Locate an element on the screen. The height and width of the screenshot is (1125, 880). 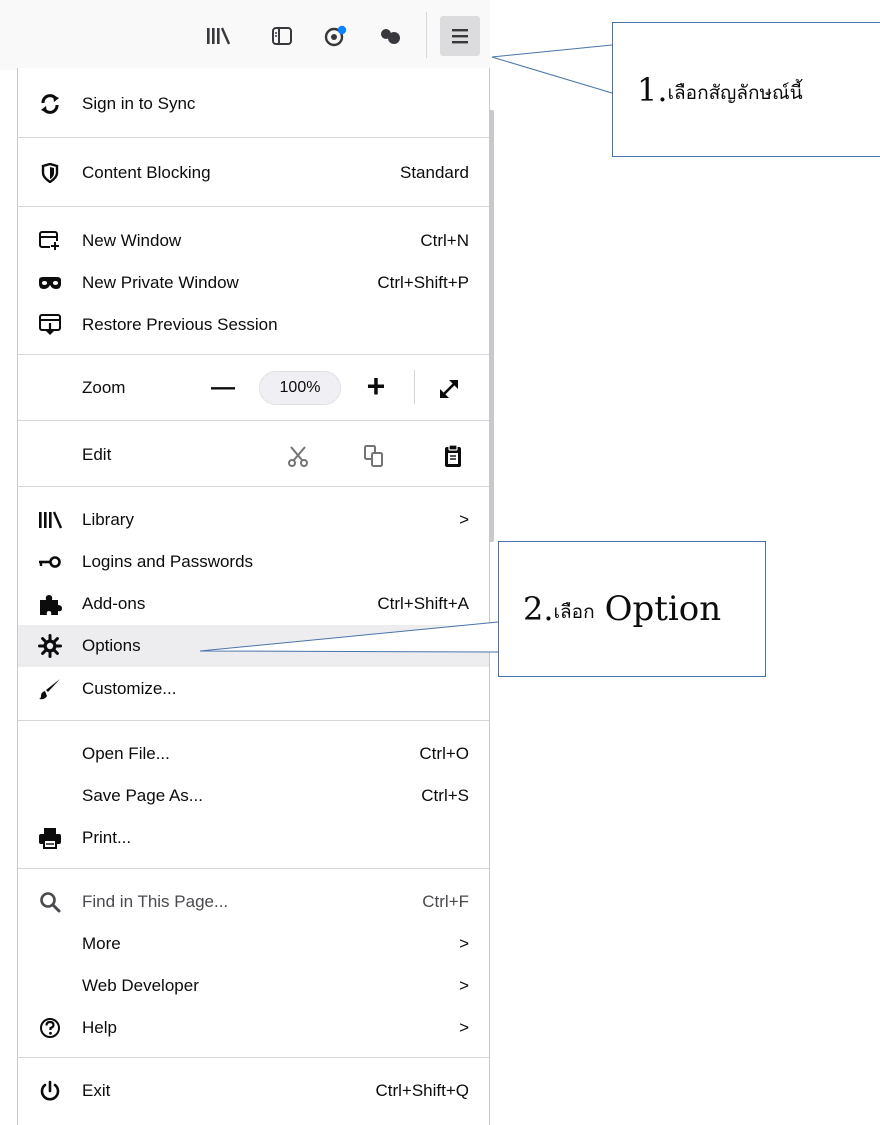
callout-1-text: เลือกสัญลักษณ์นี้ is located at coordinates (735, 92).